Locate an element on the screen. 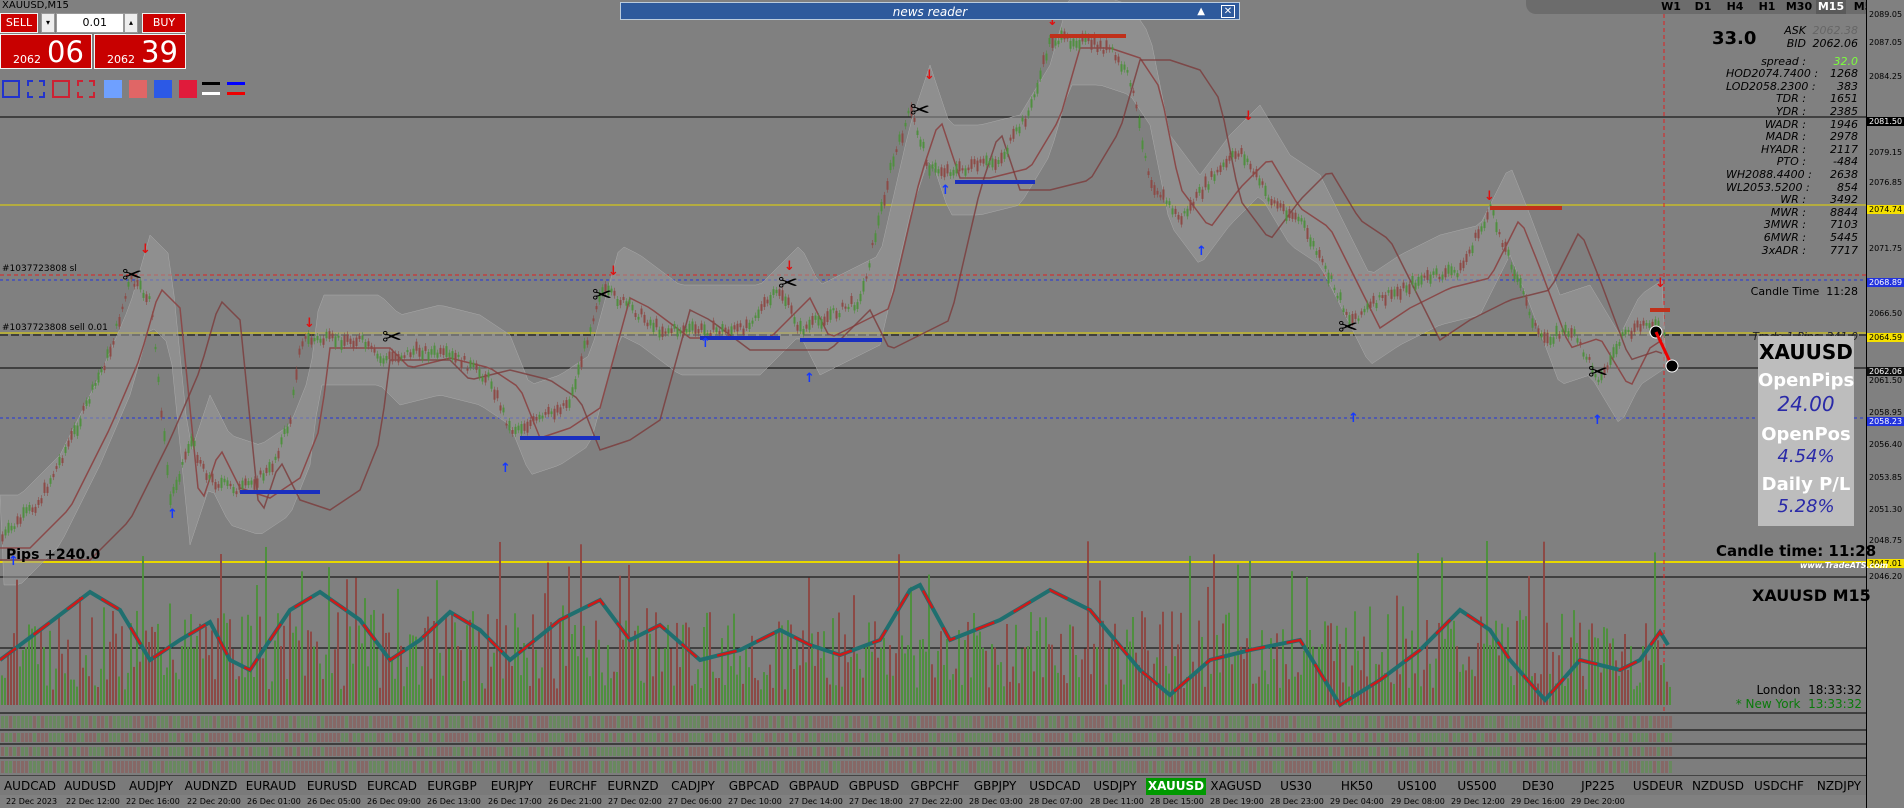 The image size is (1904, 808). symbol-tab-eurcad: EURCAD is located at coordinates (392, 786).